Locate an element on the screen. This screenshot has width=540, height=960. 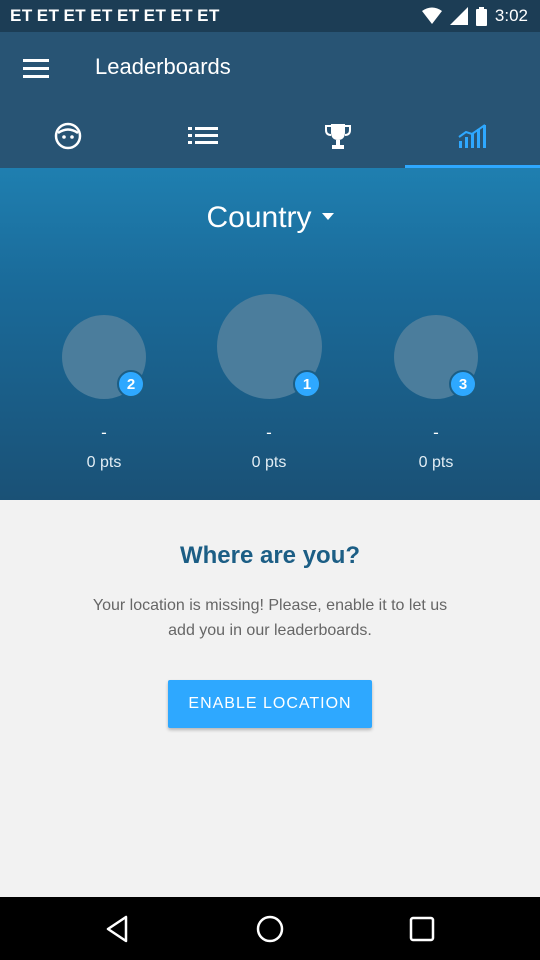
podium-place-3: 3 - 0 pts is located at coordinates (436, 395).